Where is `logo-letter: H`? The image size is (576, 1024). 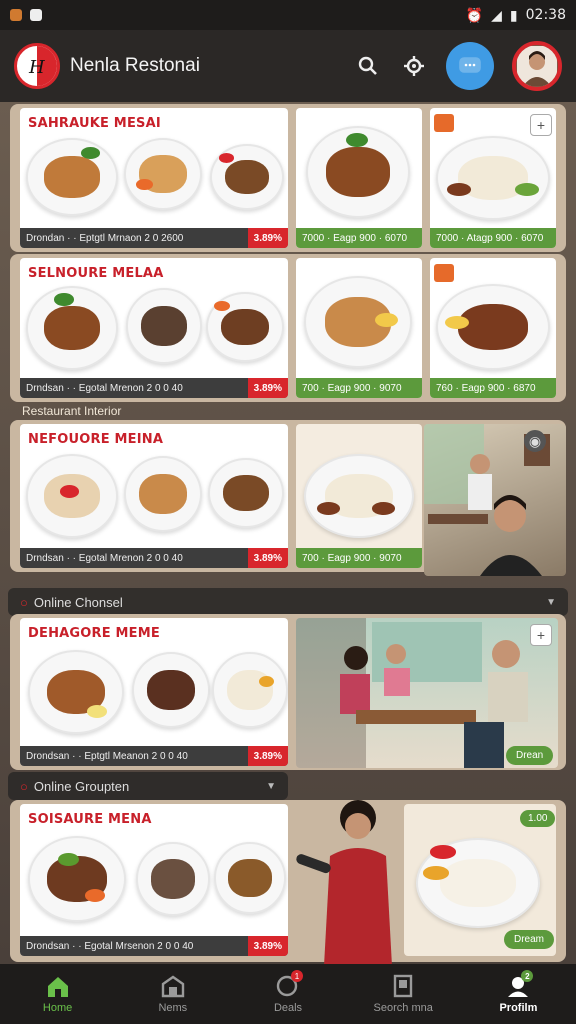 logo-letter: H is located at coordinates (37, 67).